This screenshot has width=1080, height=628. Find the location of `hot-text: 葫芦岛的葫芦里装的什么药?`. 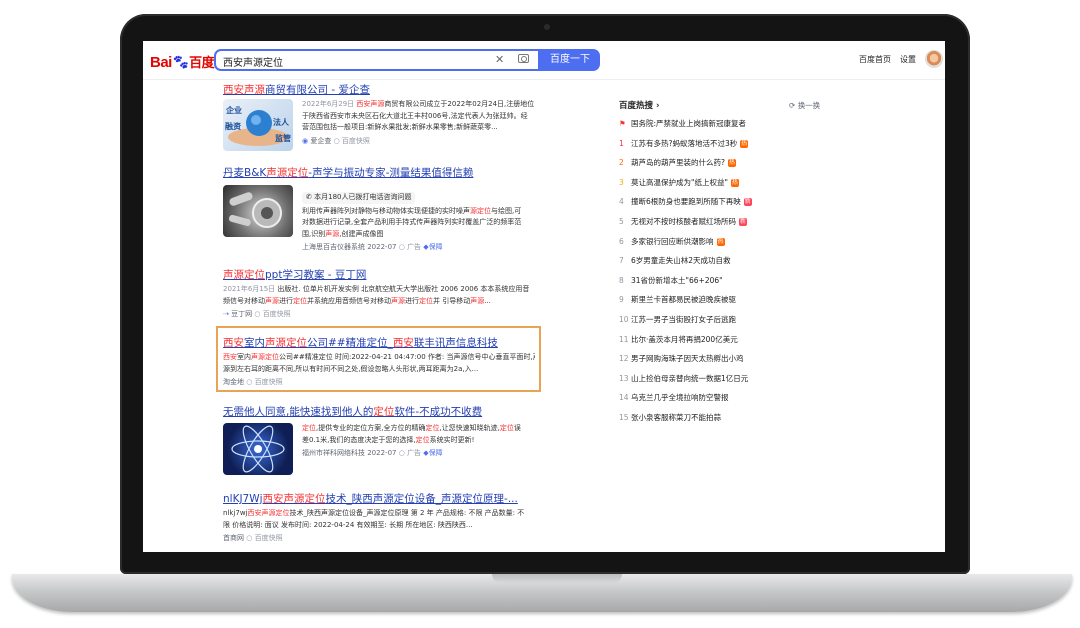

hot-text: 葫芦岛的葫芦里装的什么药? is located at coordinates (678, 163).